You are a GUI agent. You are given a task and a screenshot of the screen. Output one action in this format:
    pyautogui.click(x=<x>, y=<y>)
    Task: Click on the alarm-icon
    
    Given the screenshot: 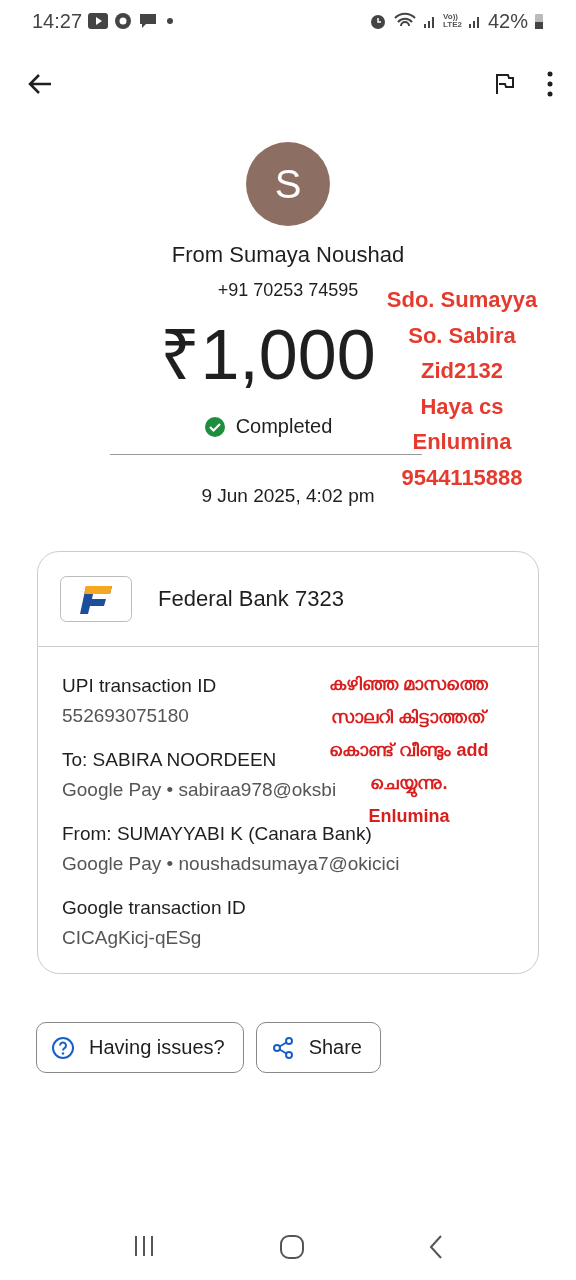 What is the action you would take?
    pyautogui.click(x=378, y=21)
    